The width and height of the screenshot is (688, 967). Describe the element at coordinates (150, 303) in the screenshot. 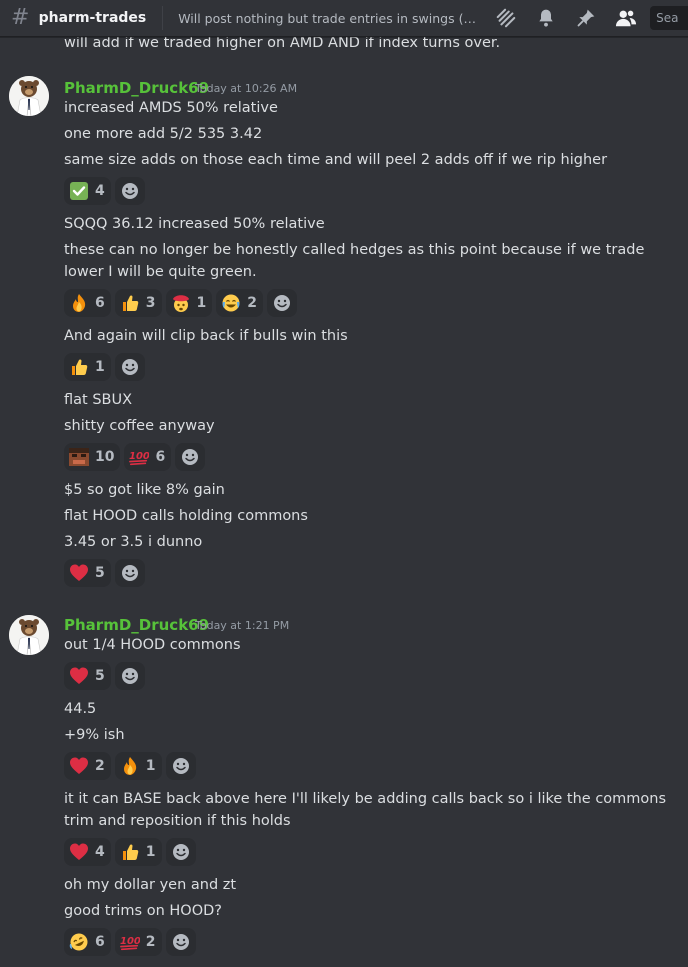

I see `reaction-count: 3` at that location.